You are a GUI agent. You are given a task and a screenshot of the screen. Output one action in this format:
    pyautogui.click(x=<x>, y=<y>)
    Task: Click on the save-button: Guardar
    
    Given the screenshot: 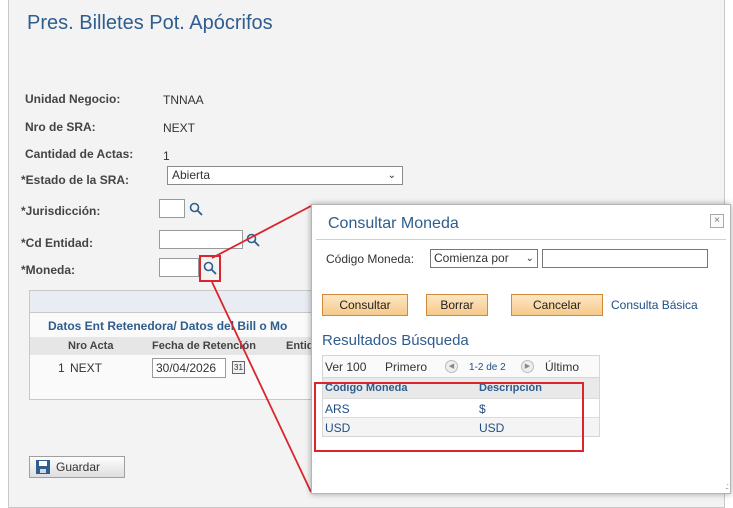 What is the action you would take?
    pyautogui.click(x=77, y=467)
    